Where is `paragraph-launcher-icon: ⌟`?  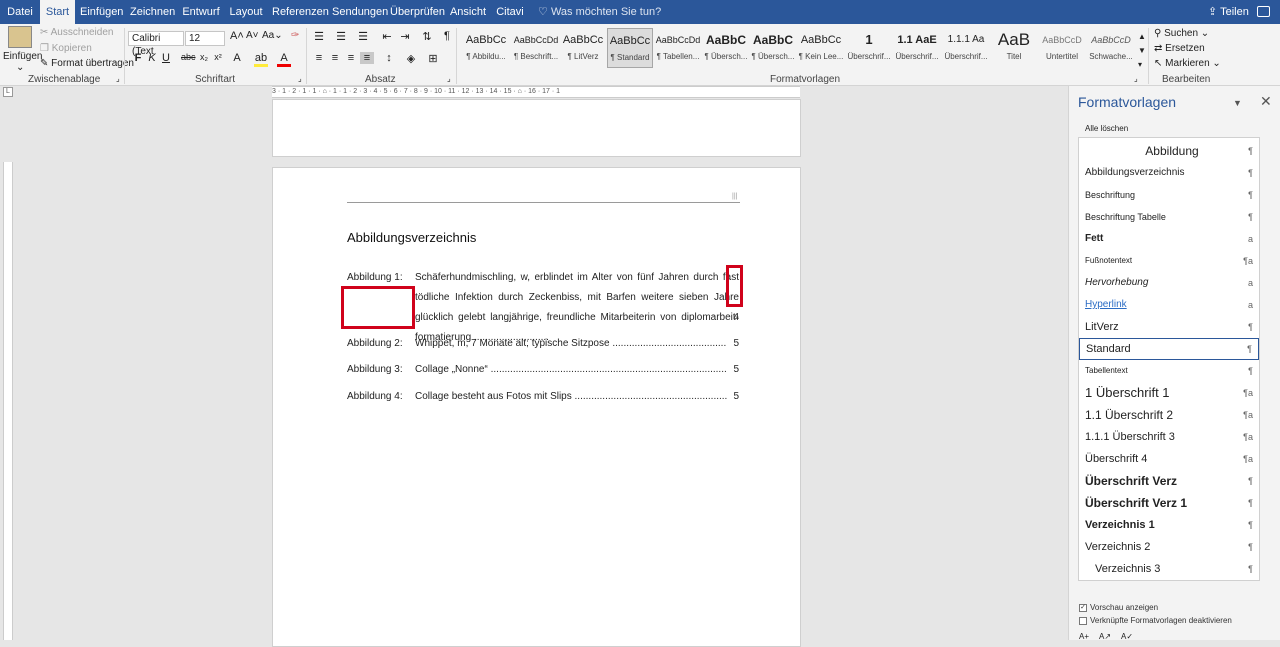 paragraph-launcher-icon: ⌟ is located at coordinates (449, 78).